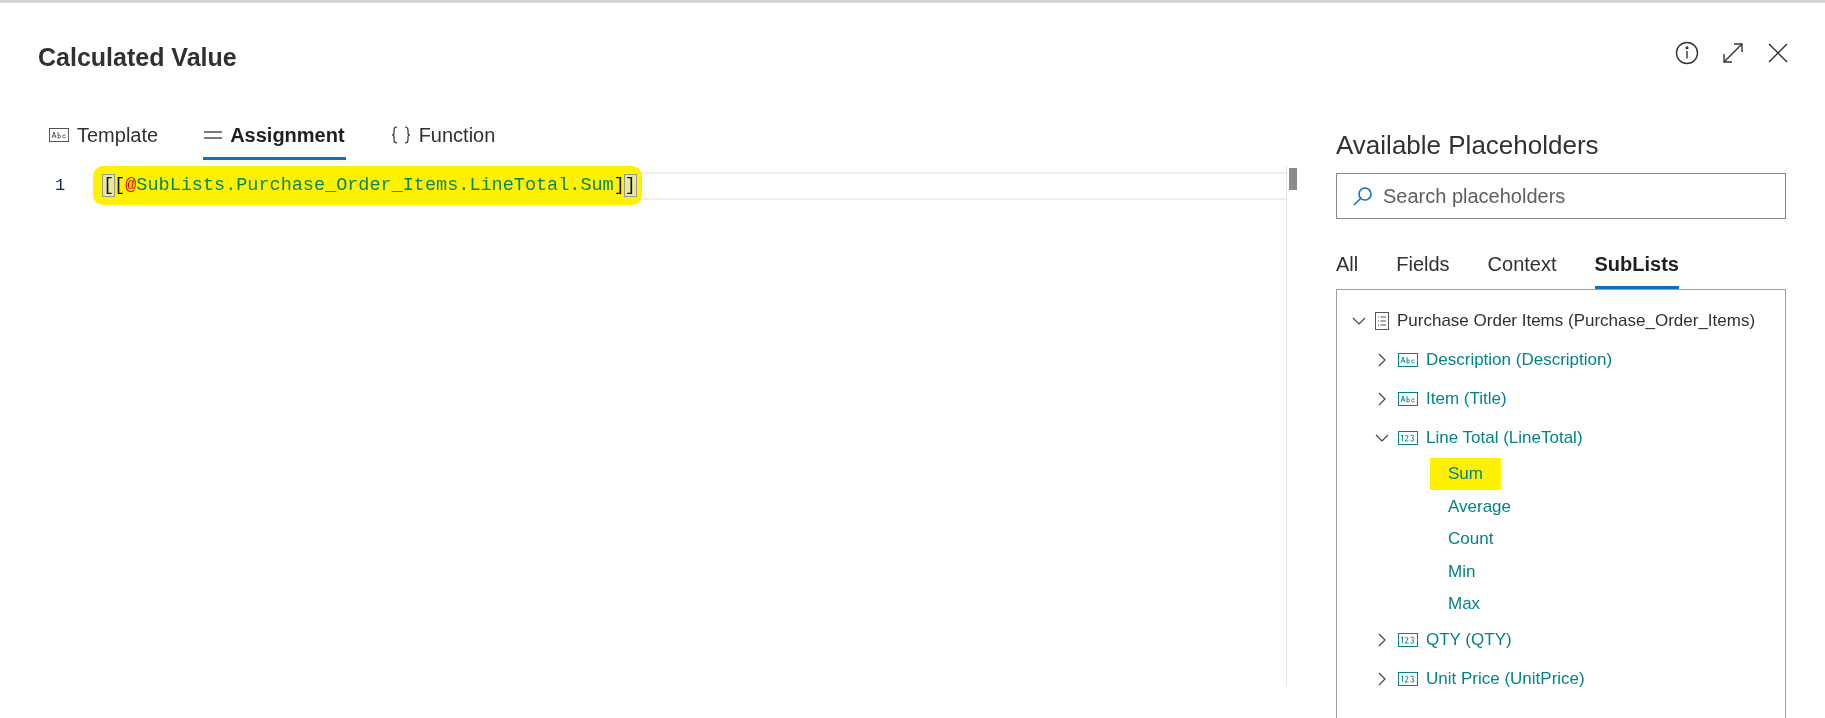 The width and height of the screenshot is (1825, 718). What do you see at coordinates (1471, 538) in the screenshot?
I see `tree-item: Count` at bounding box center [1471, 538].